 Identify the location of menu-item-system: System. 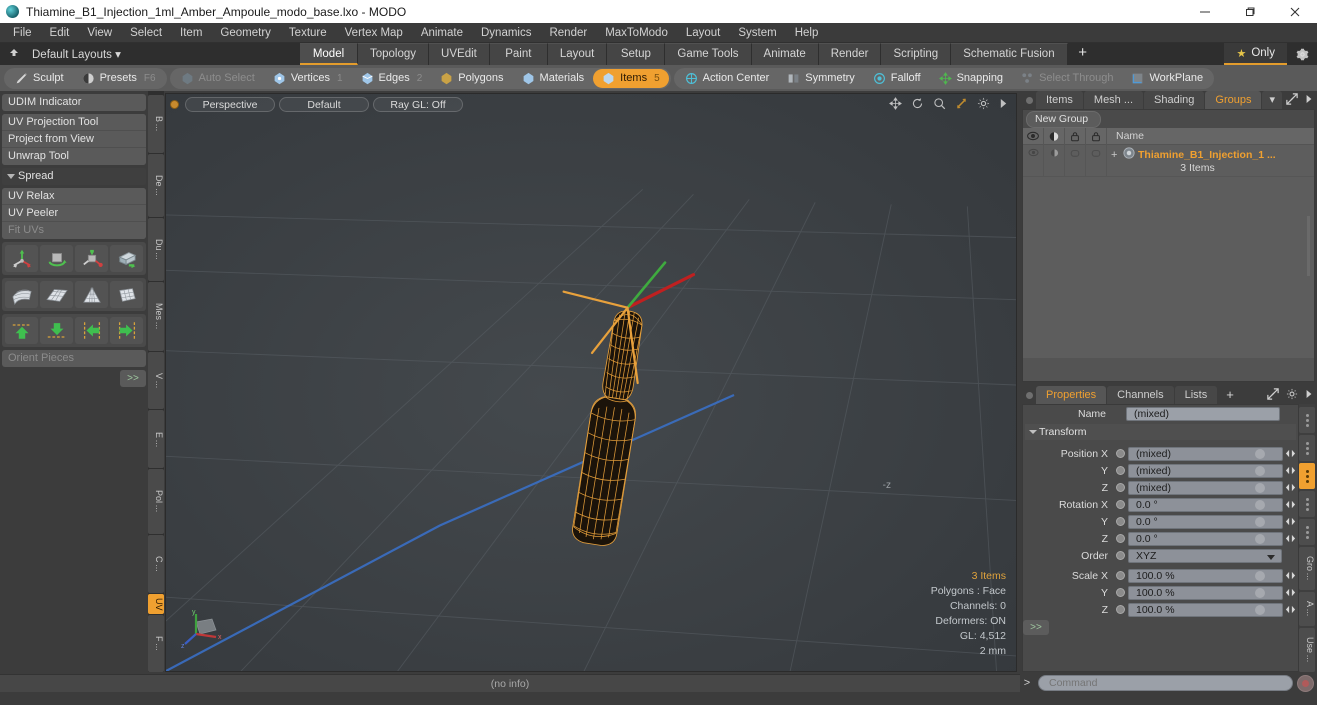
(757, 33).